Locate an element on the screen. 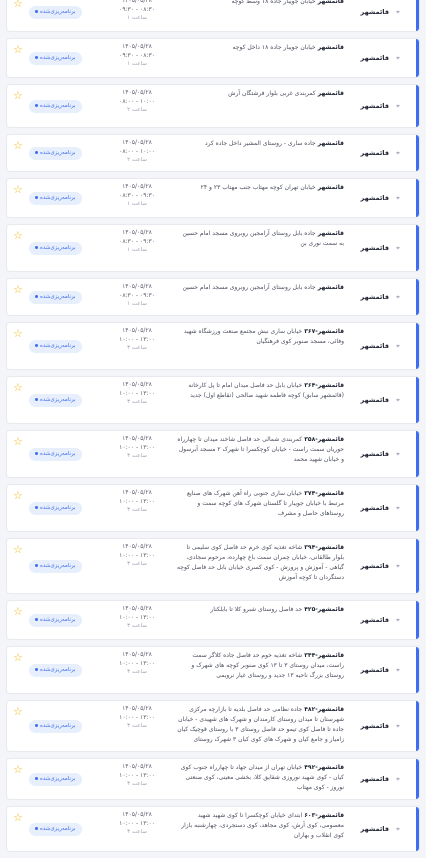 The image size is (426, 858). outage-city-prefix: قائمشهر-۴۹۲ is located at coordinates (323, 767).